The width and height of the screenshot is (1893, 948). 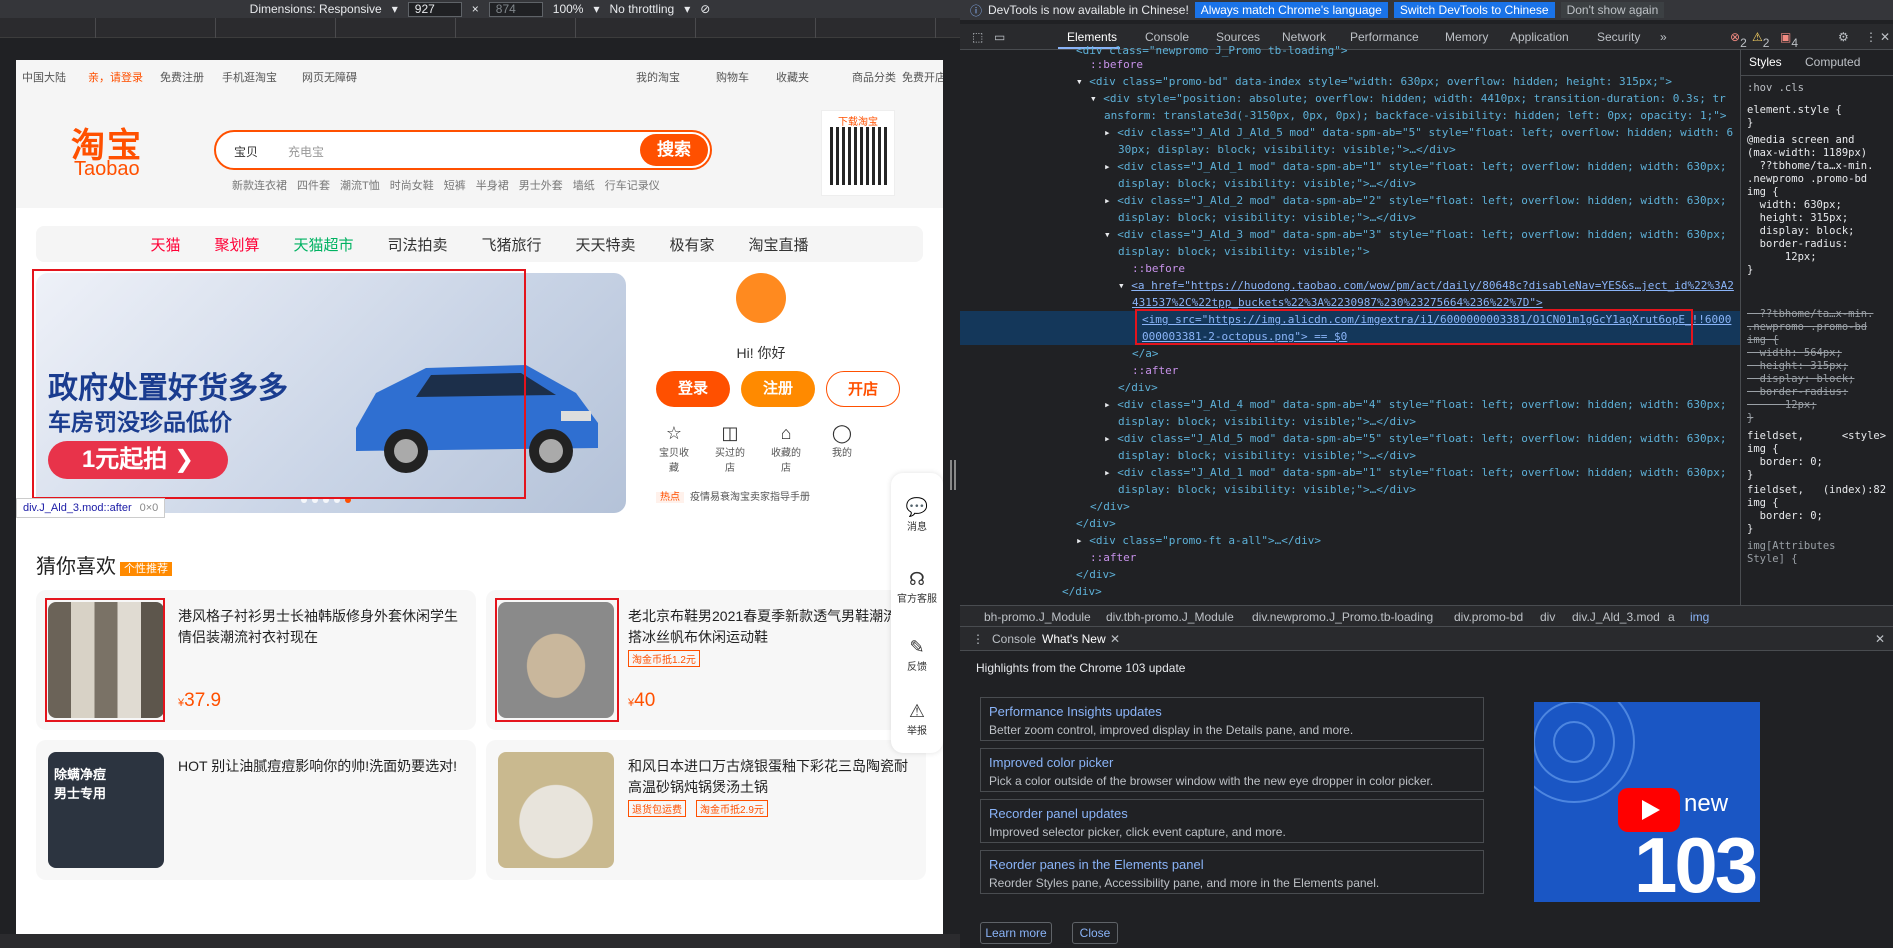 What do you see at coordinates (1819, 88) in the screenshot?
I see `styles-filter: :hov .cls` at bounding box center [1819, 88].